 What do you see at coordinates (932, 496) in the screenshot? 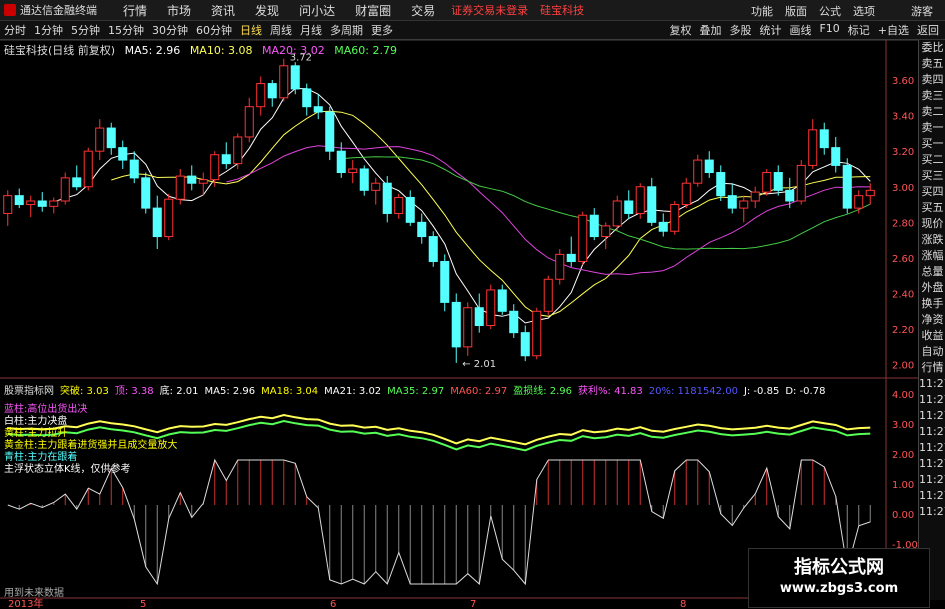
I see `sidebar-item-28: 11:27` at bounding box center [932, 496].